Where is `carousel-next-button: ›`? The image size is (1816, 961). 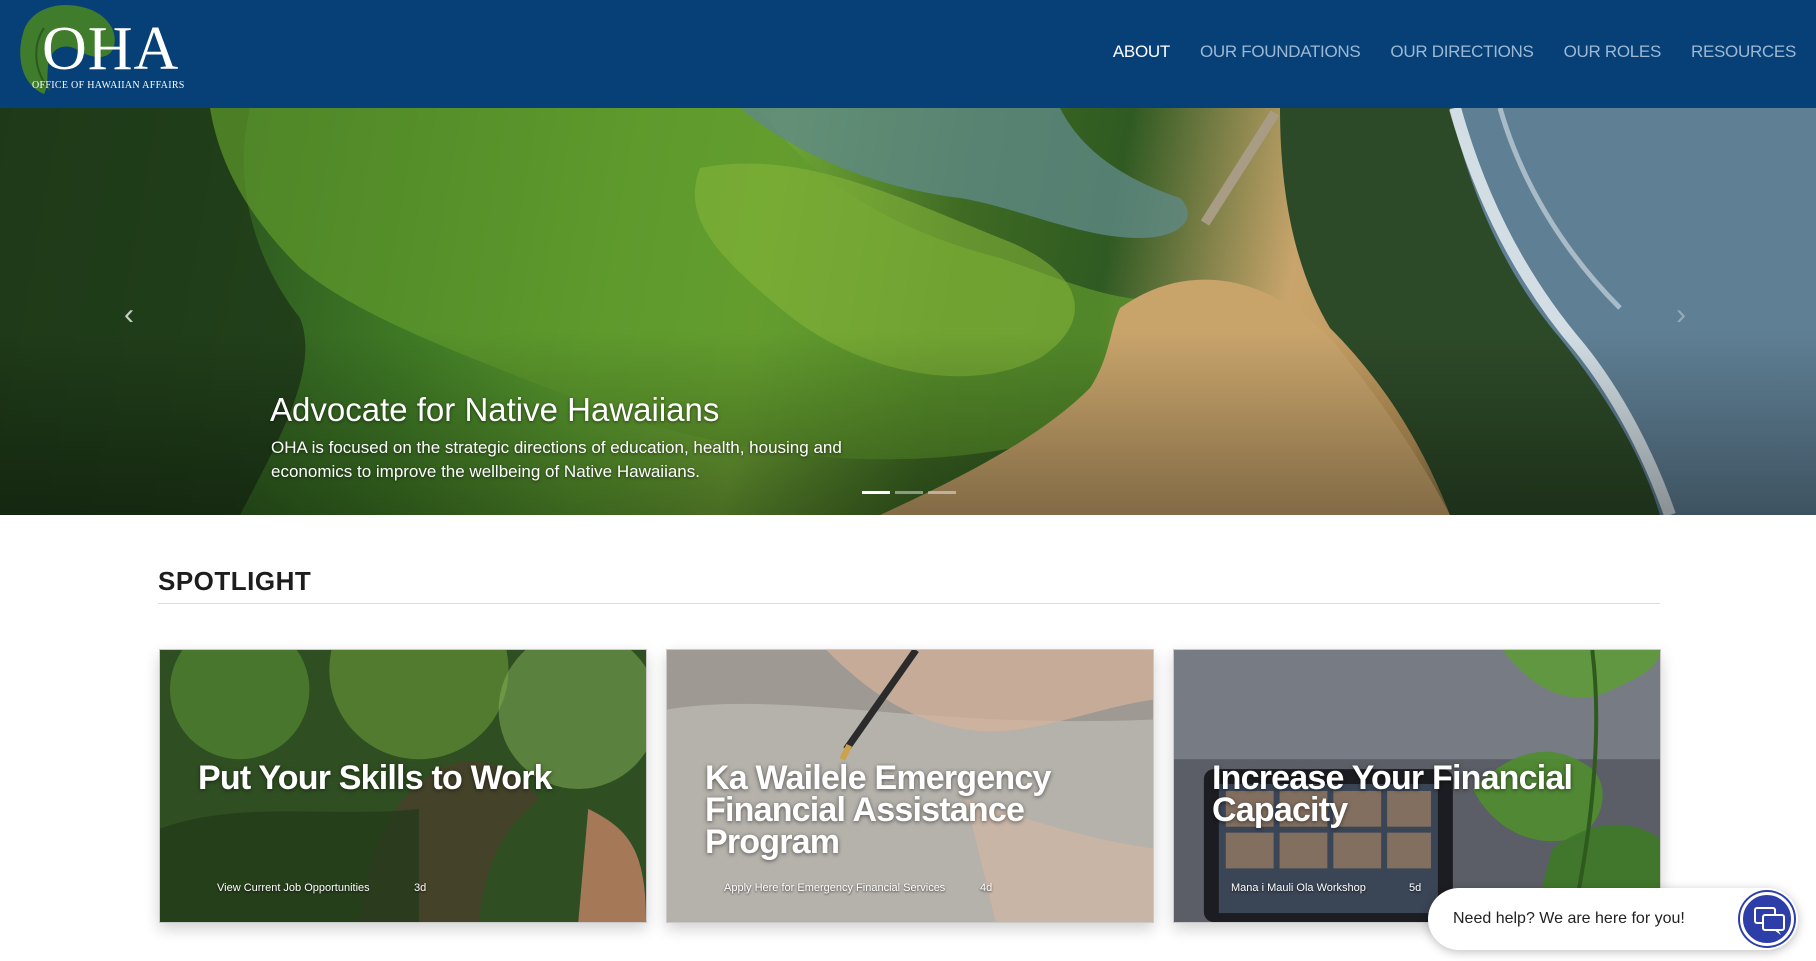
carousel-next-button: › is located at coordinates (1681, 315).